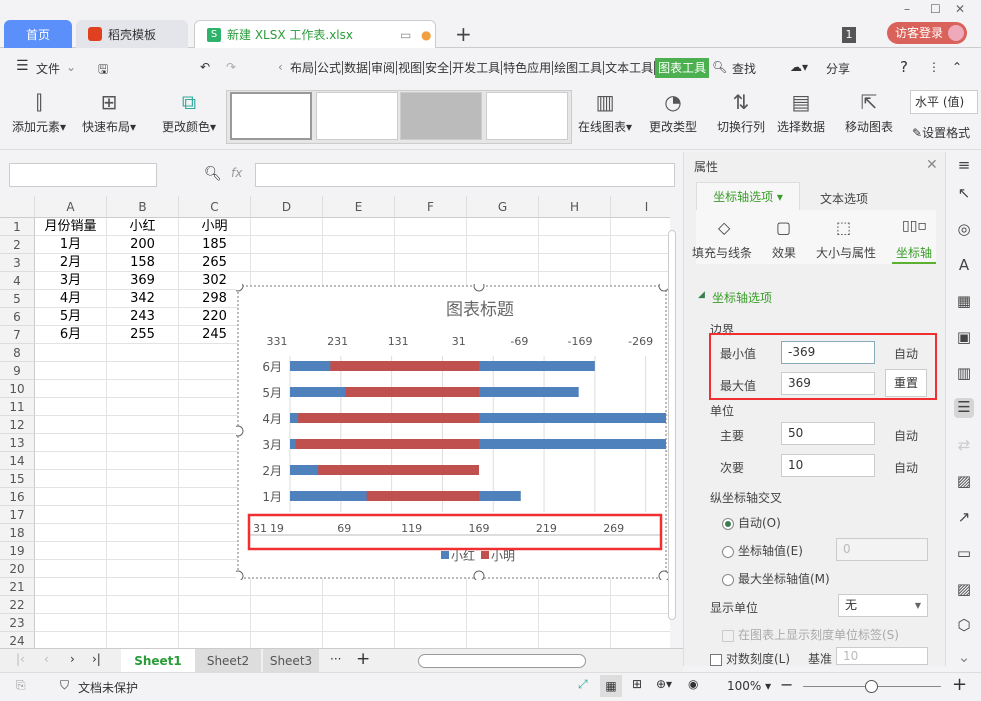 The width and height of the screenshot is (981, 701). What do you see at coordinates (801, 112) in the screenshot?
I see `select-data-button: ▤ 选择数据` at bounding box center [801, 112].